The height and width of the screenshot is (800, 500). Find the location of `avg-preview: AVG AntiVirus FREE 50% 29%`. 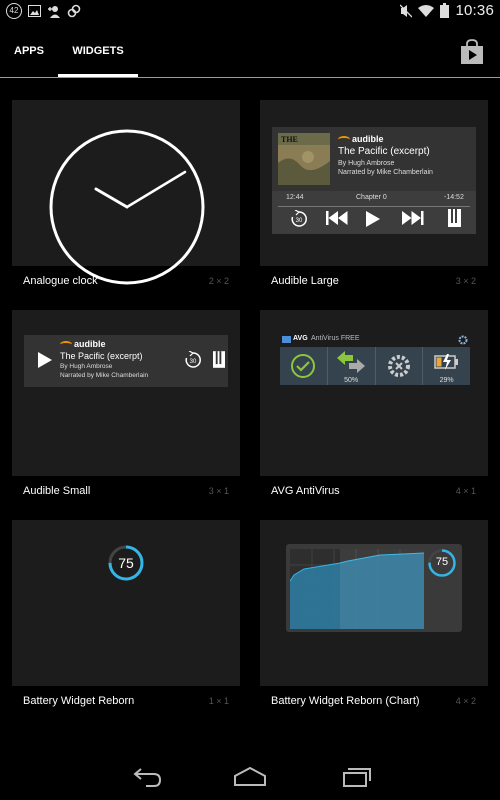

avg-preview: AVG AntiVirus FREE 50% 29% is located at coordinates (375, 361).